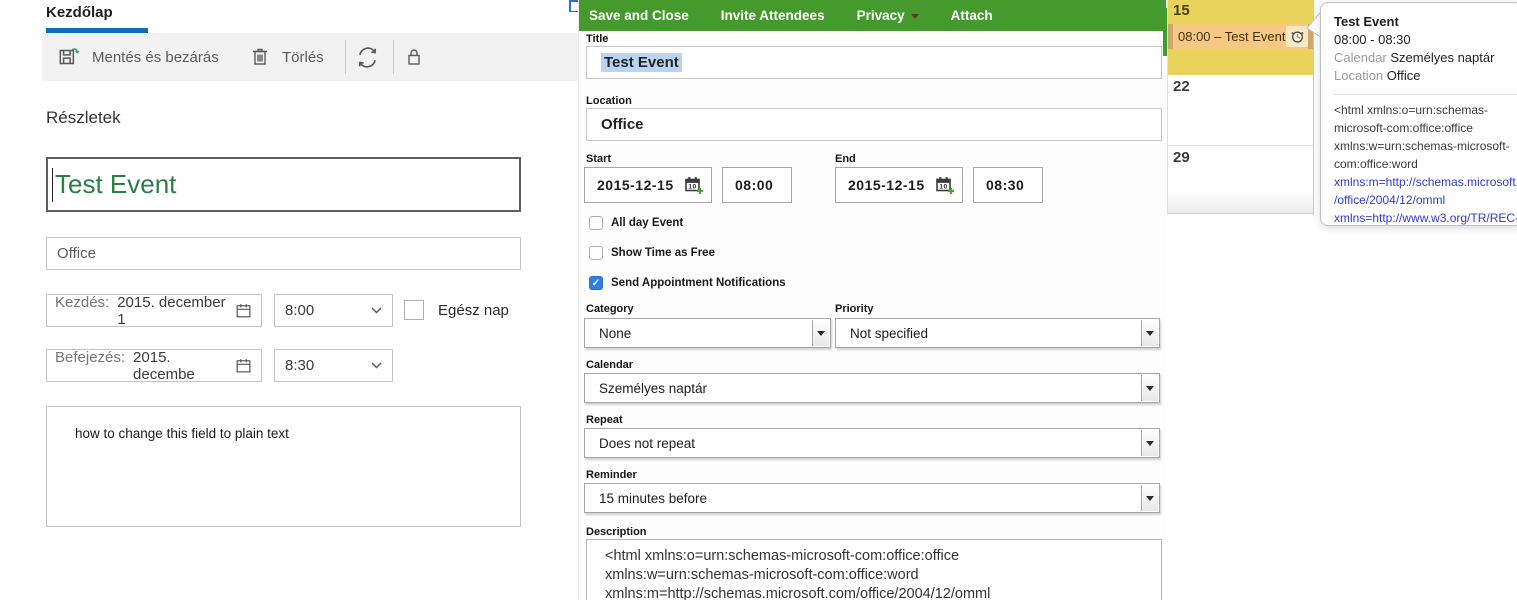  Describe the element at coordinates (52, 185) in the screenshot. I see `text-cursor` at that location.